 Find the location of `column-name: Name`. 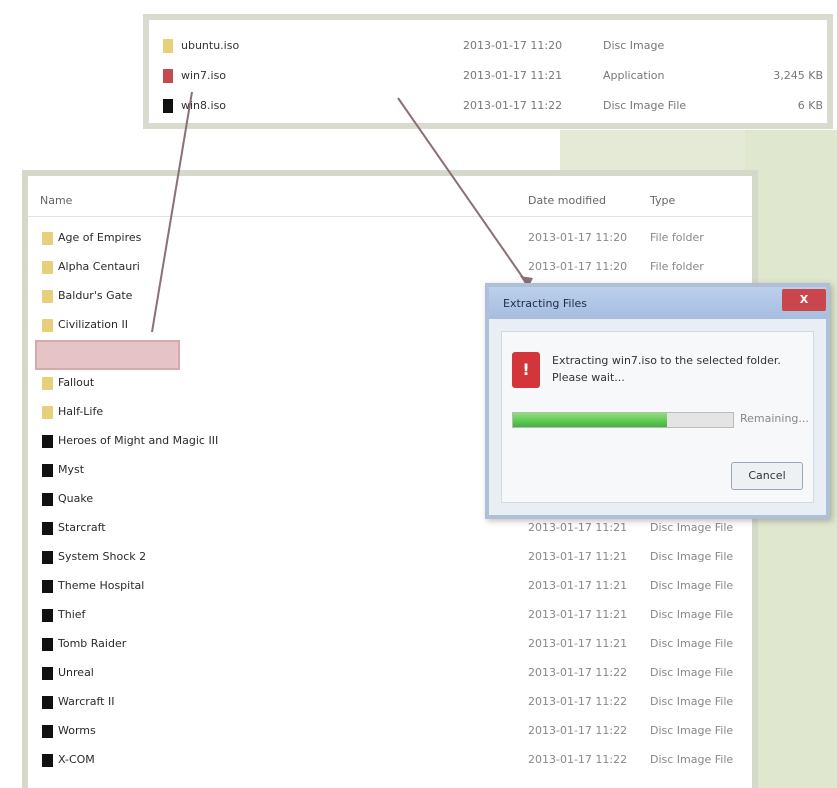

column-name: Name is located at coordinates (56, 200).